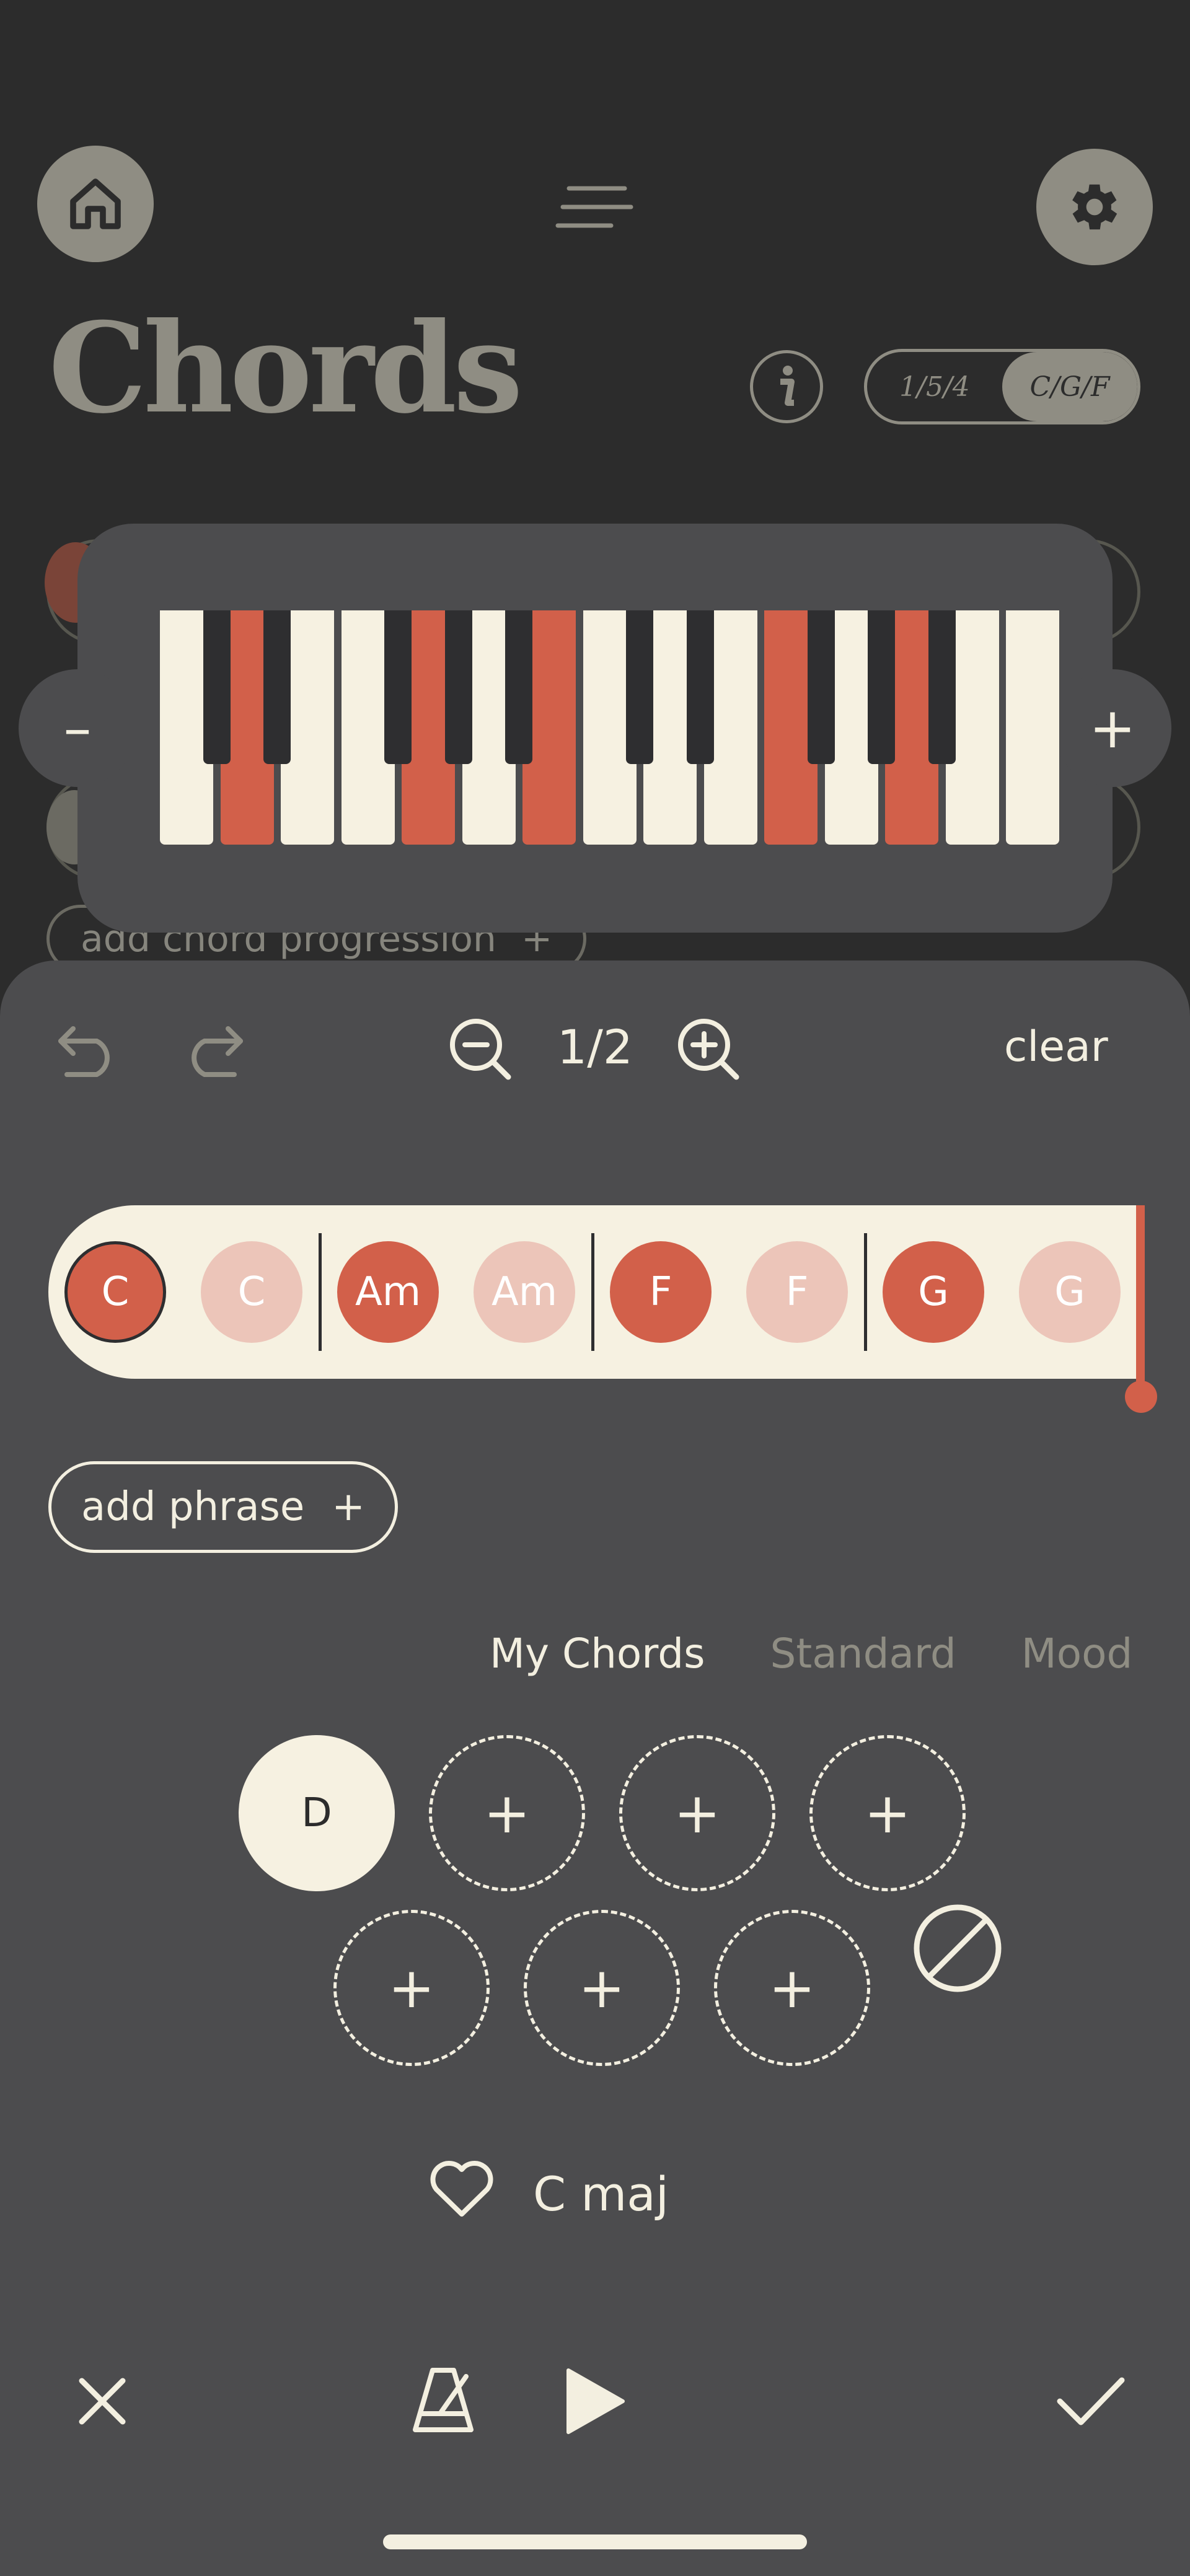 Image resolution: width=1190 pixels, height=2576 pixels. Describe the element at coordinates (1032, 728) in the screenshot. I see `piano-white-key` at that location.